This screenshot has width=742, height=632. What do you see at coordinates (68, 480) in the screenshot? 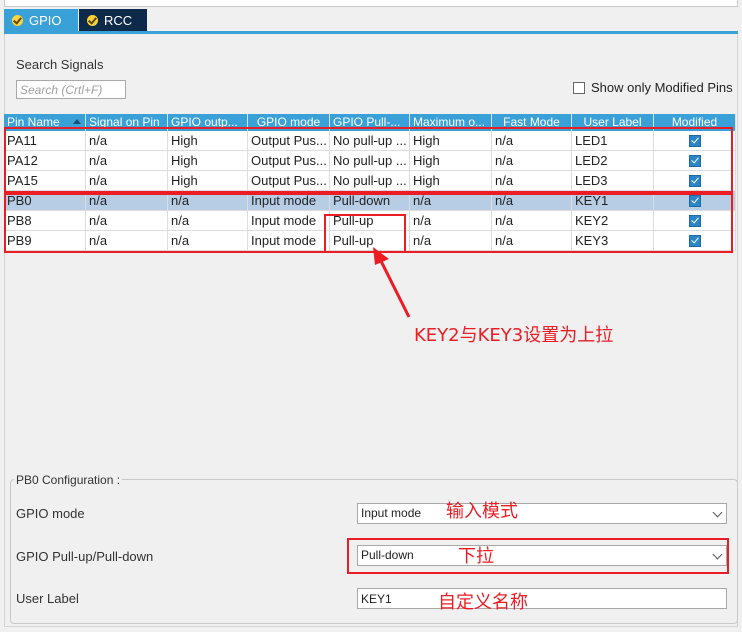
I see `pin-config-title: PB0 Configuration :` at bounding box center [68, 480].